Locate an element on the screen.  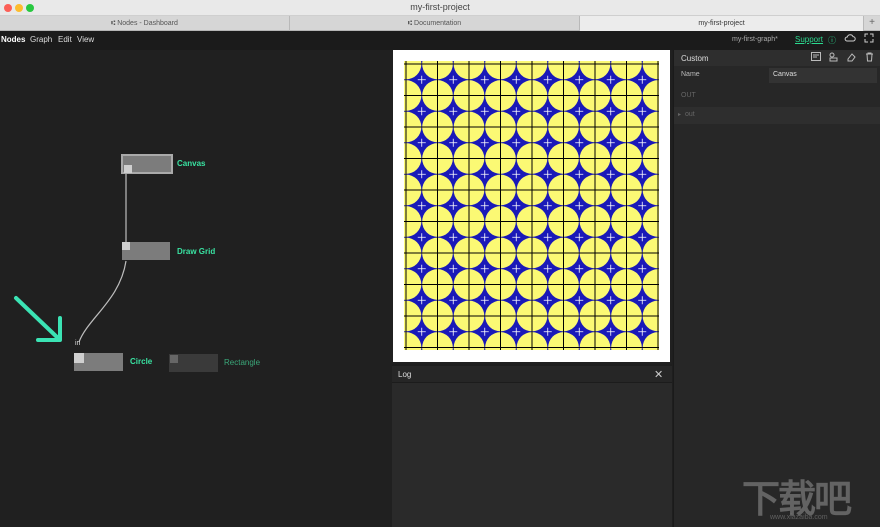
cloud-icon is located at coordinates (850, 40).